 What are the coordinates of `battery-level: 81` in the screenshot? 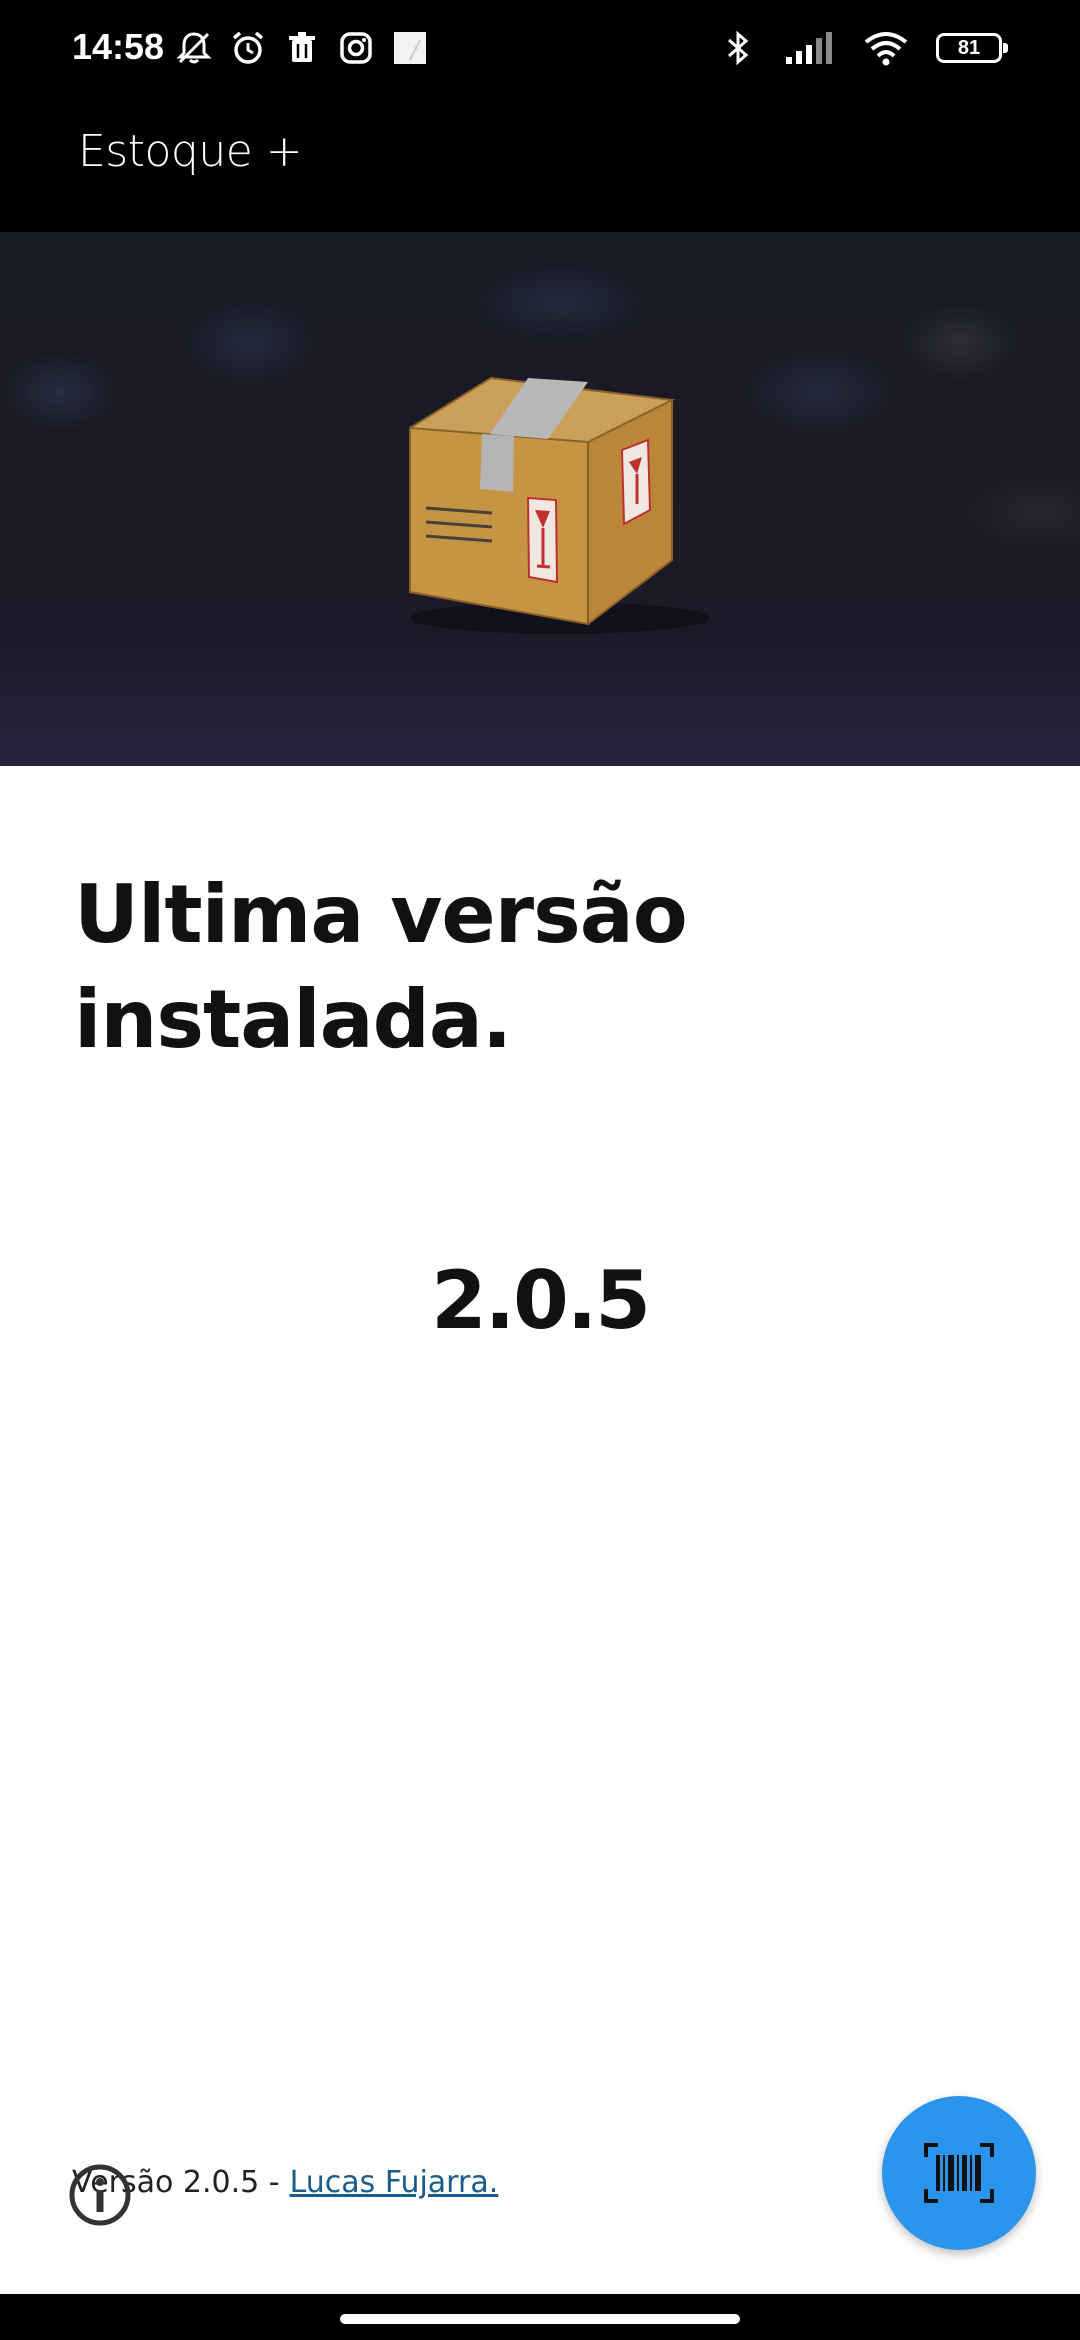 It's located at (969, 47).